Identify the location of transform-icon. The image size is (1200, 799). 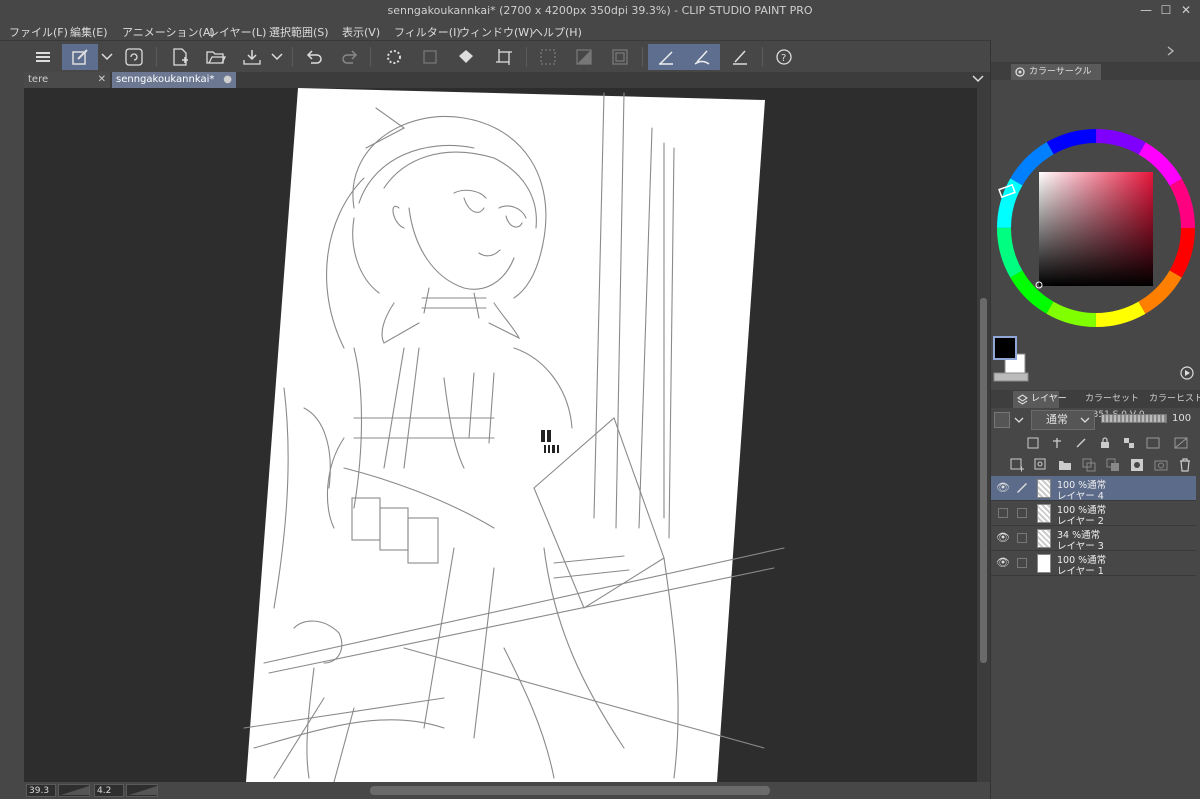
(430, 57).